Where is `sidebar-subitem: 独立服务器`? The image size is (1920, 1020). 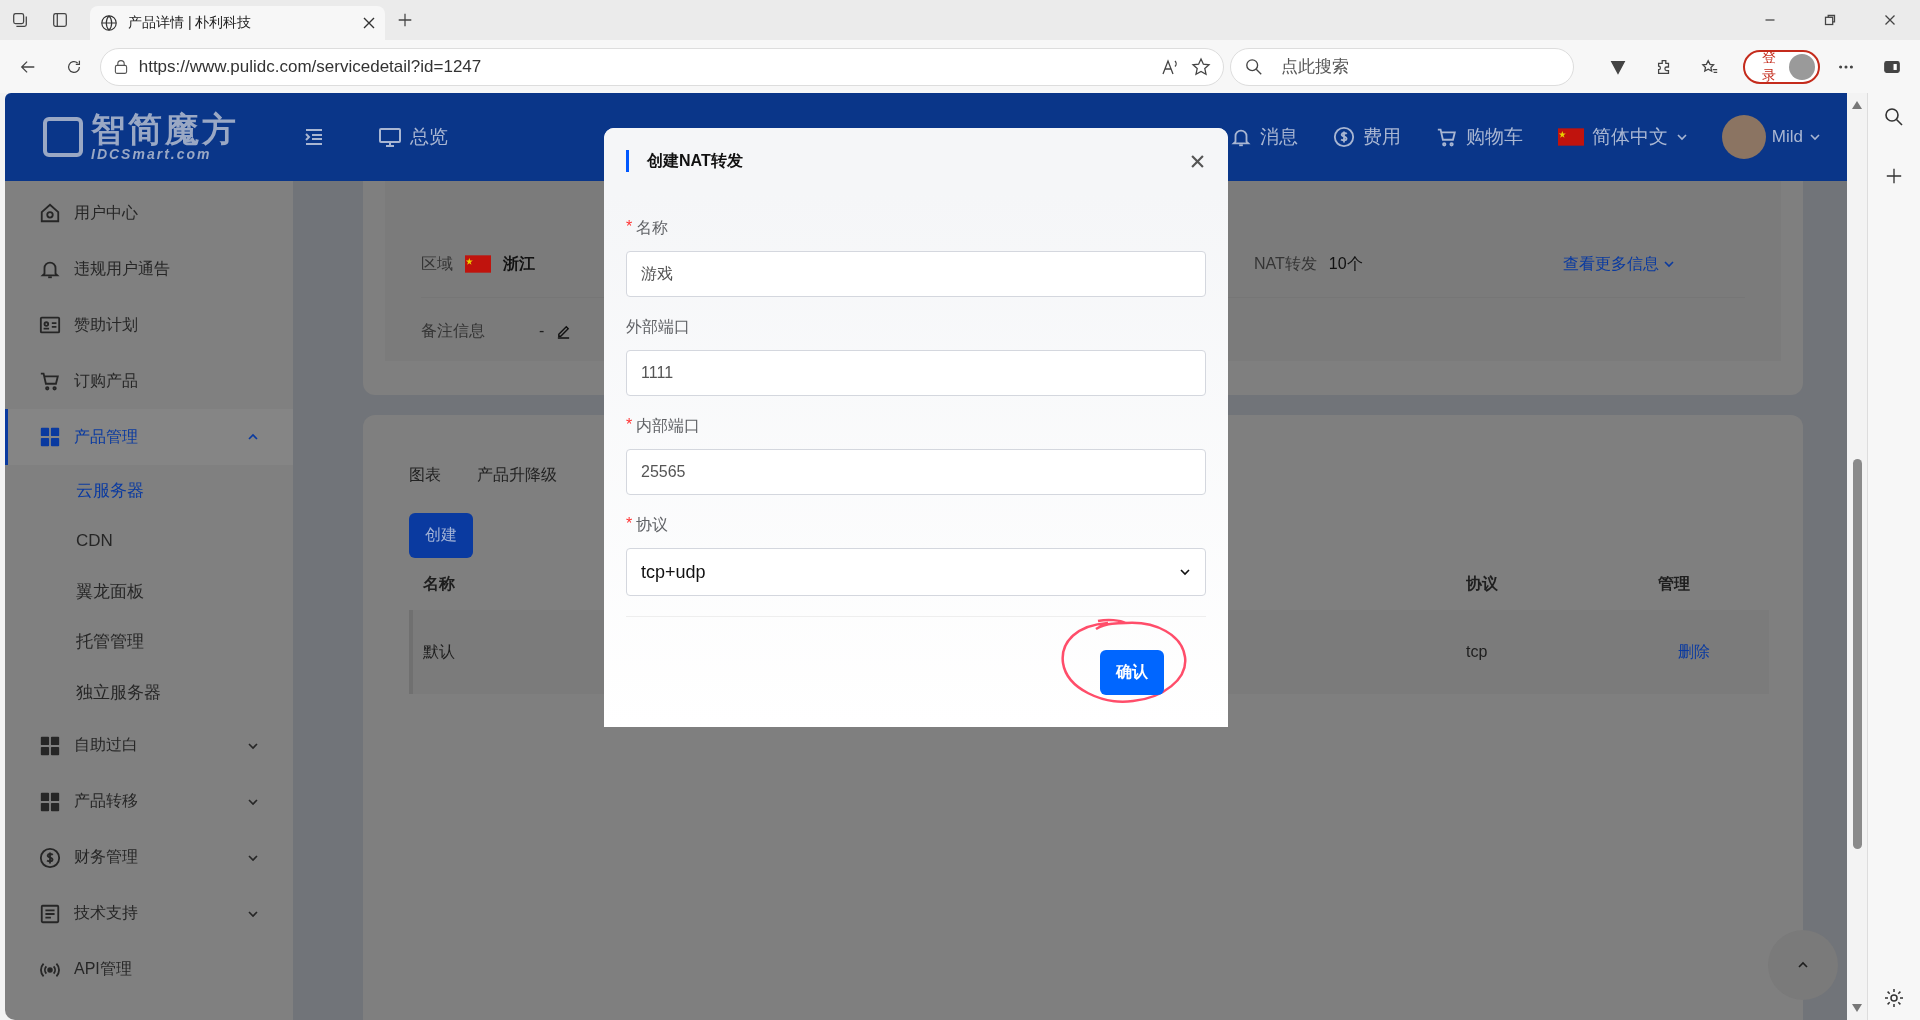
sidebar-subitem: 独立服务器 is located at coordinates (149, 692).